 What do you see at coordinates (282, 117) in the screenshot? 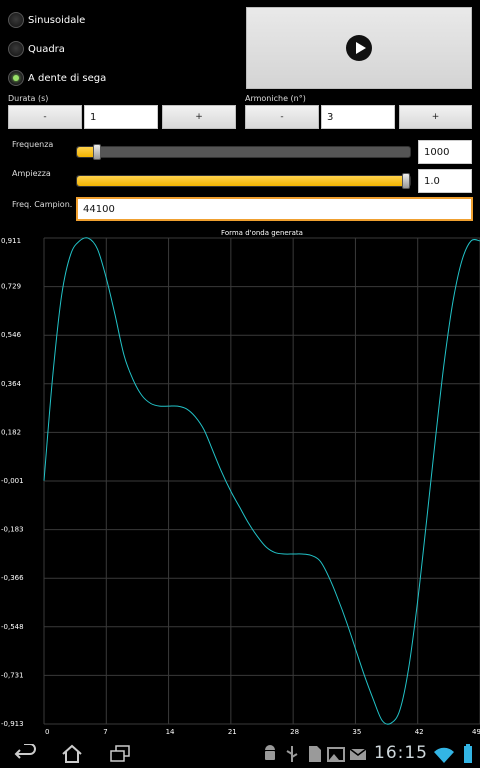
I see `armoniche-minus-button: -` at bounding box center [282, 117].